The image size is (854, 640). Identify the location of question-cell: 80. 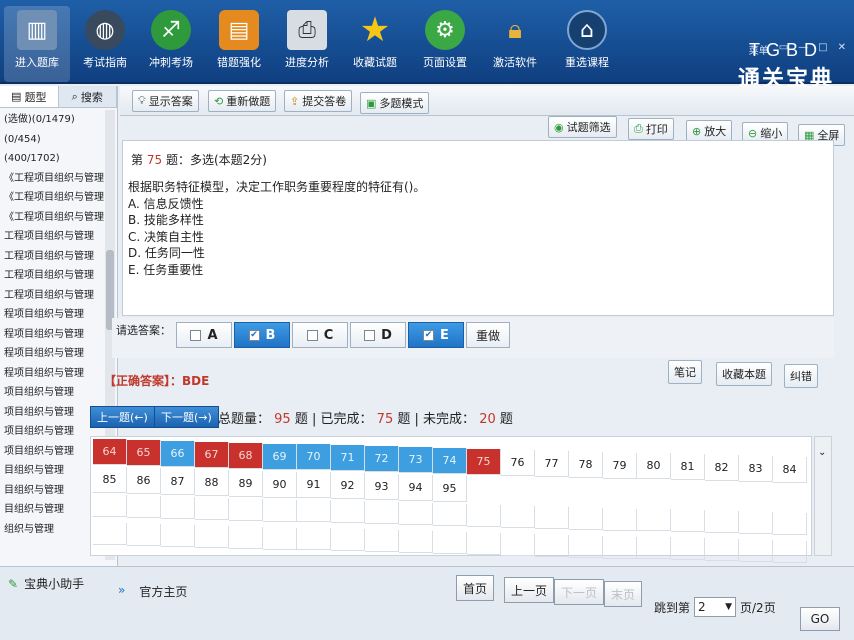
(654, 466).